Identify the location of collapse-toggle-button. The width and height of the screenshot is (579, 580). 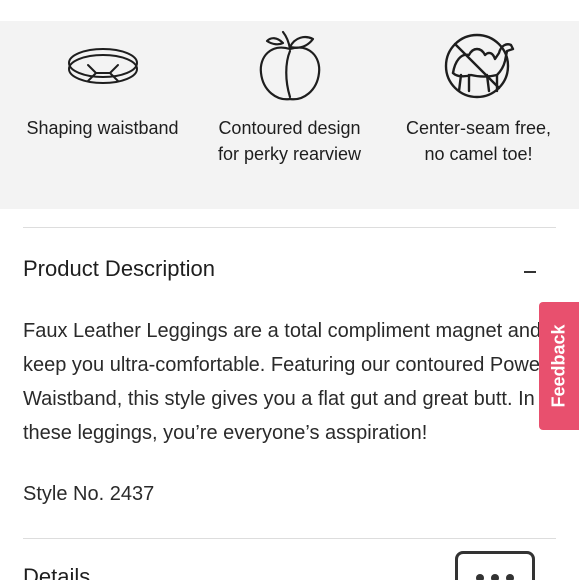
(531, 272).